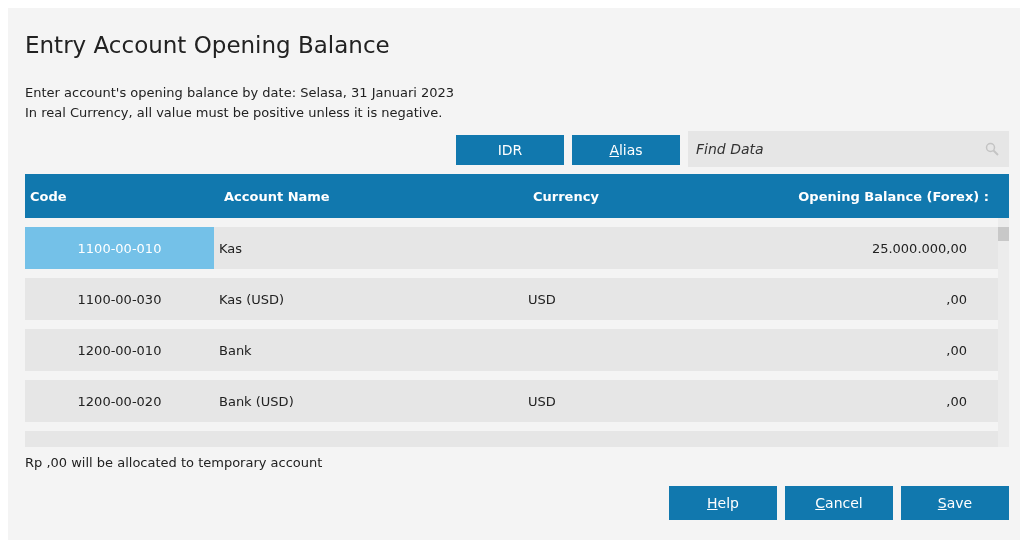 Image resolution: width=1028 pixels, height=540 pixels. Describe the element at coordinates (893, 196) in the screenshot. I see `column-header: Opening Balance (Forex) :` at that location.